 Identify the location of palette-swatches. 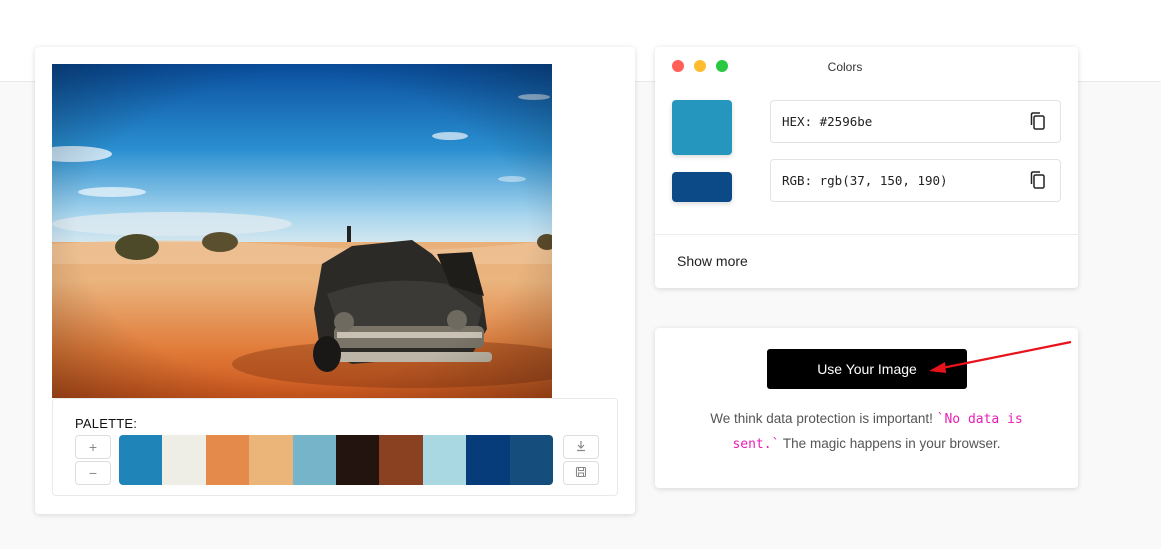
(336, 460).